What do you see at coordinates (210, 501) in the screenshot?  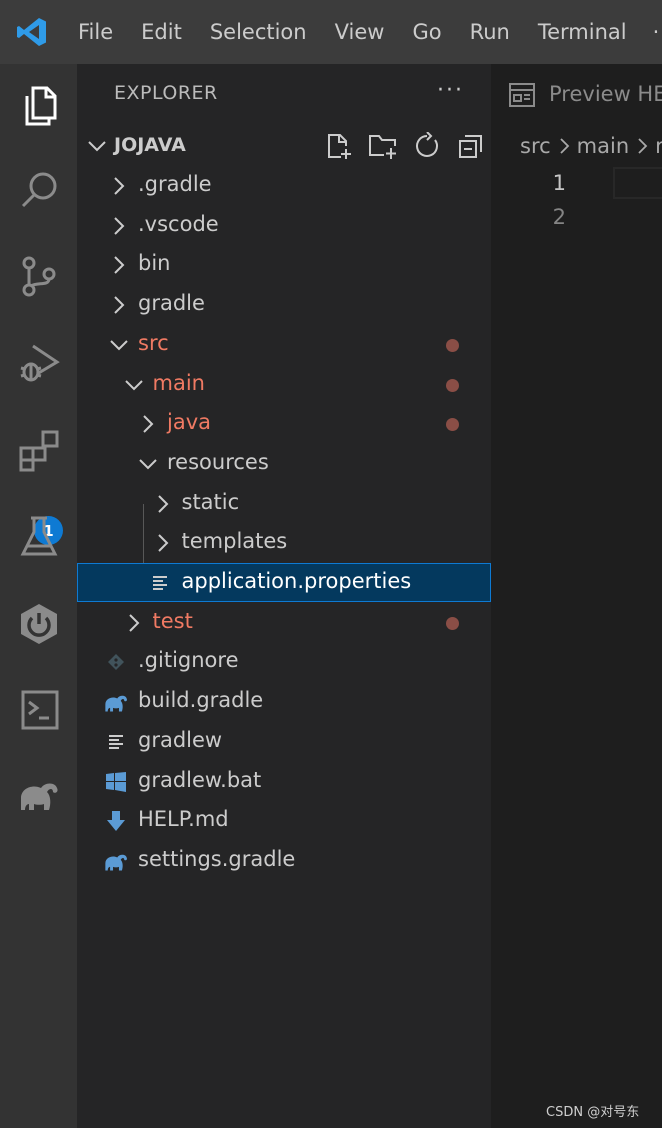 I see `tree-item-label: static` at bounding box center [210, 501].